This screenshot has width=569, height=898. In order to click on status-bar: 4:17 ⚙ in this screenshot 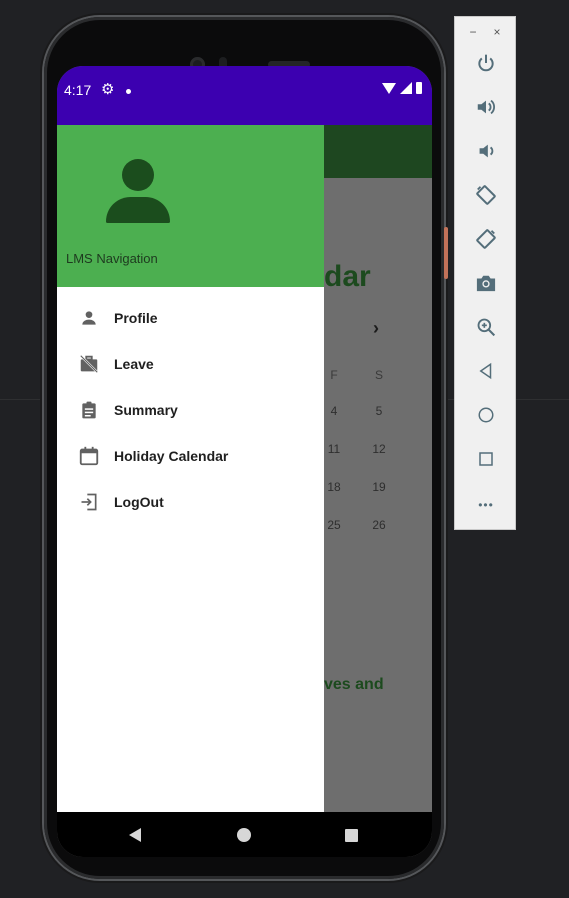, I will do `click(244, 95)`.